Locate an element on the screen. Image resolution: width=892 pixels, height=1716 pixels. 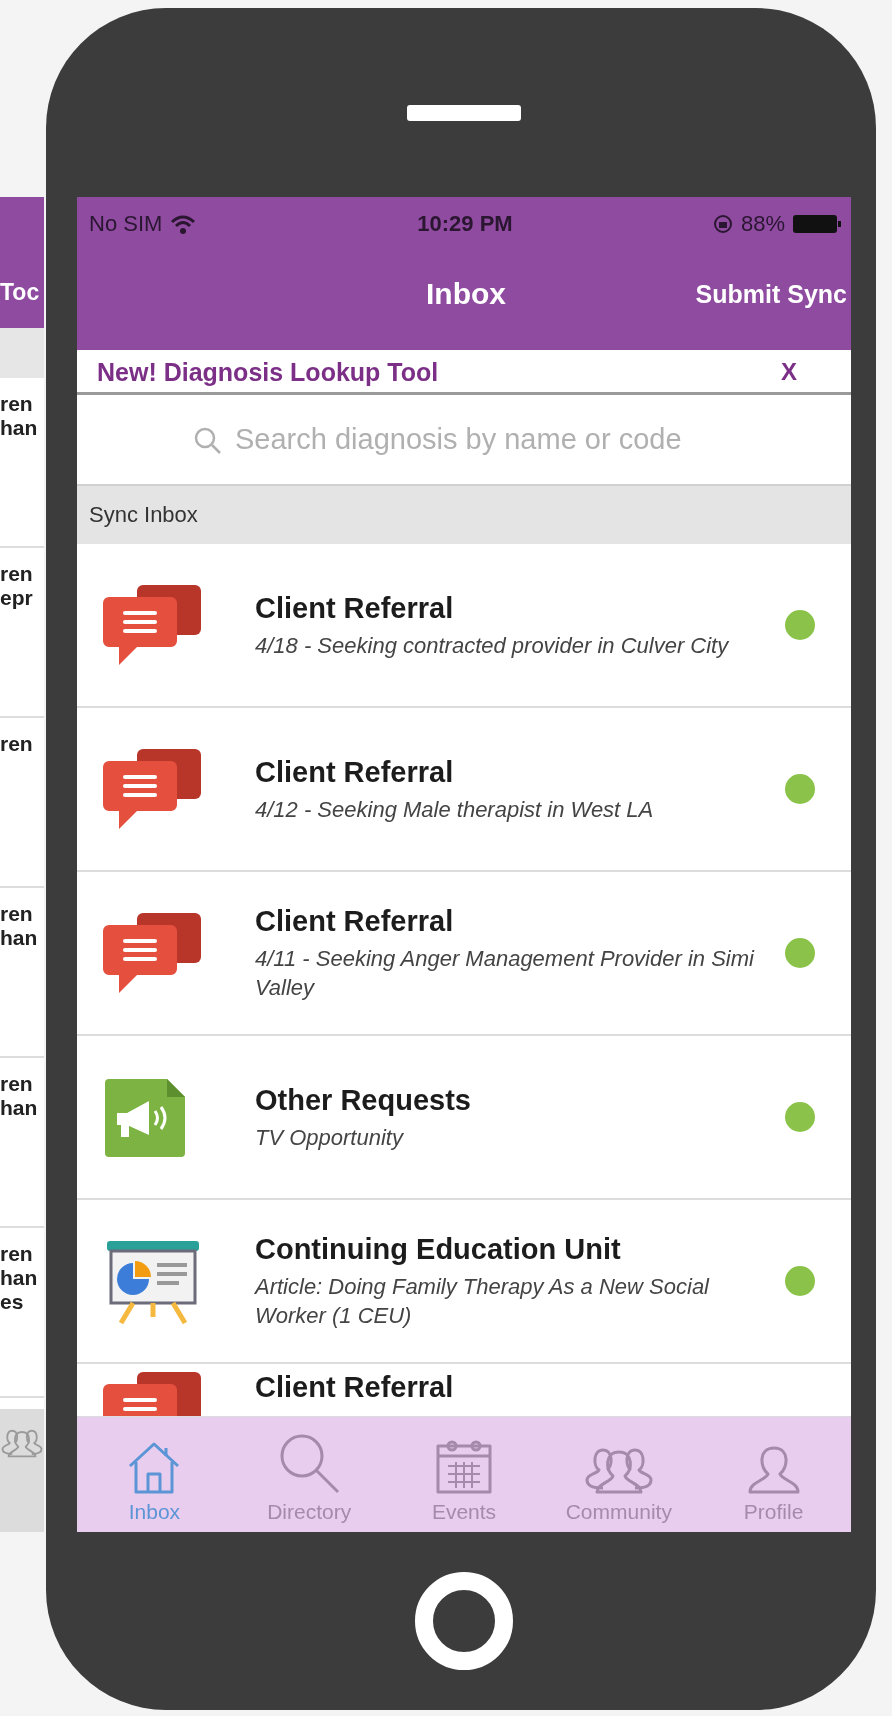
header-title: Toc is located at coordinates (20, 292).